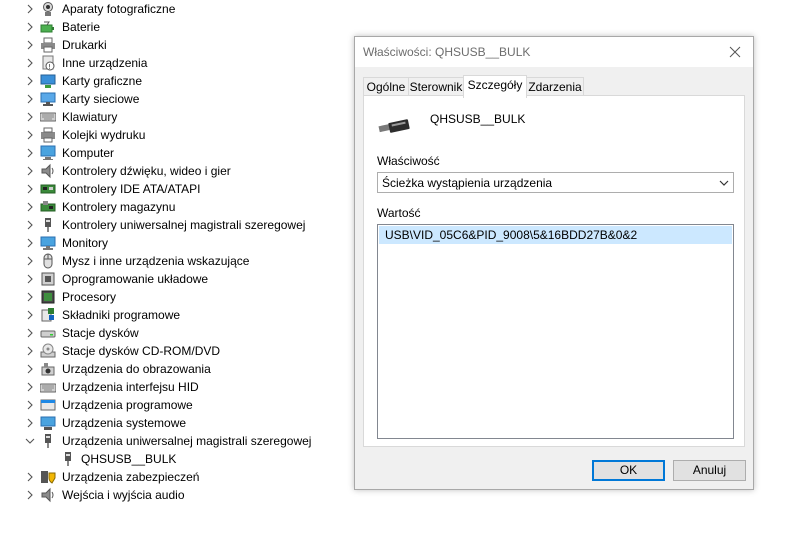  What do you see at coordinates (467, 183) in the screenshot?
I see `property-select-value: Ścieżka wystąpienia urządzenia` at bounding box center [467, 183].